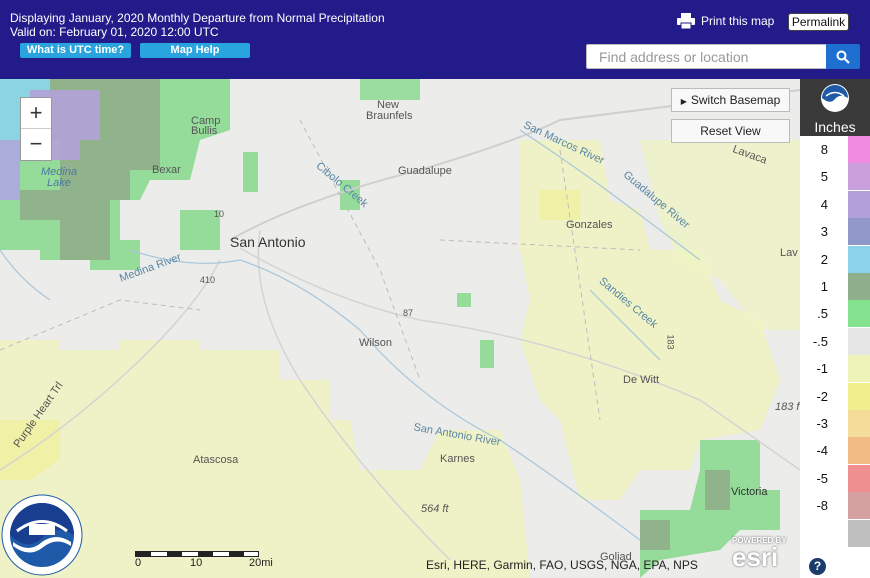 The width and height of the screenshot is (870, 578). I want to click on esri-logo: POWERED BY esri, so click(759, 554).